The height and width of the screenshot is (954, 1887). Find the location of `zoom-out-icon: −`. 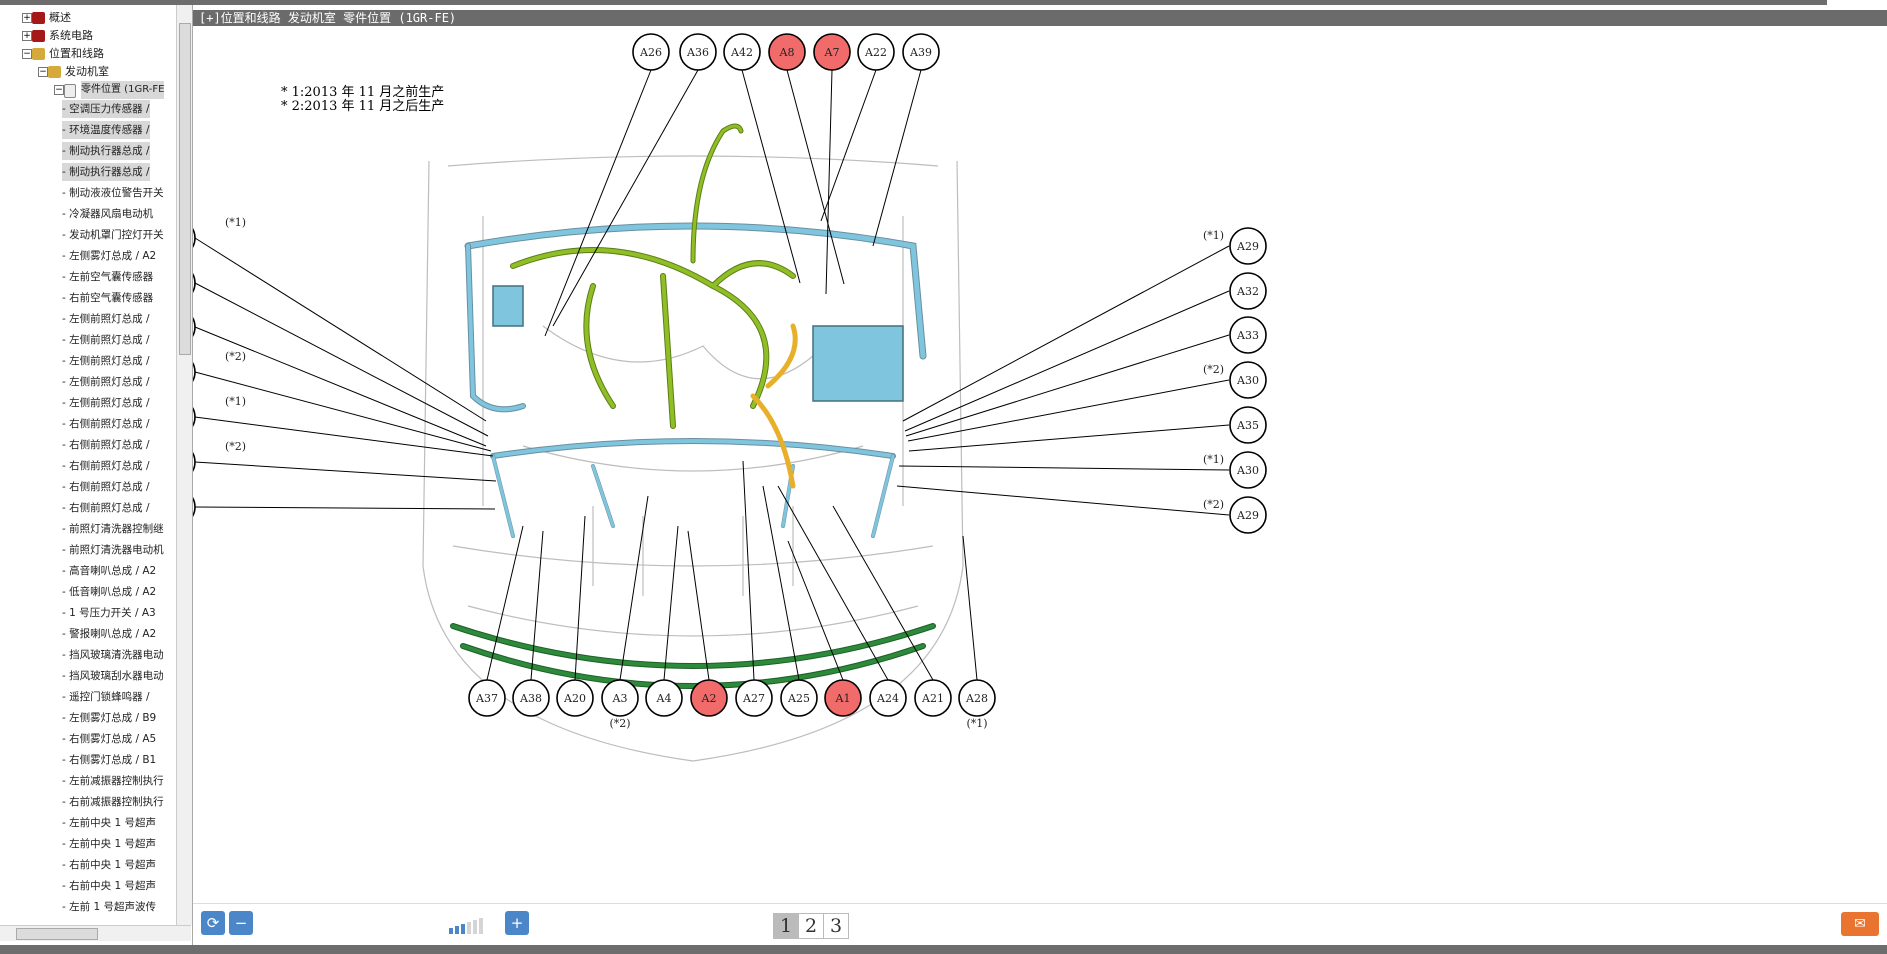

zoom-out-icon: − is located at coordinates (241, 923).